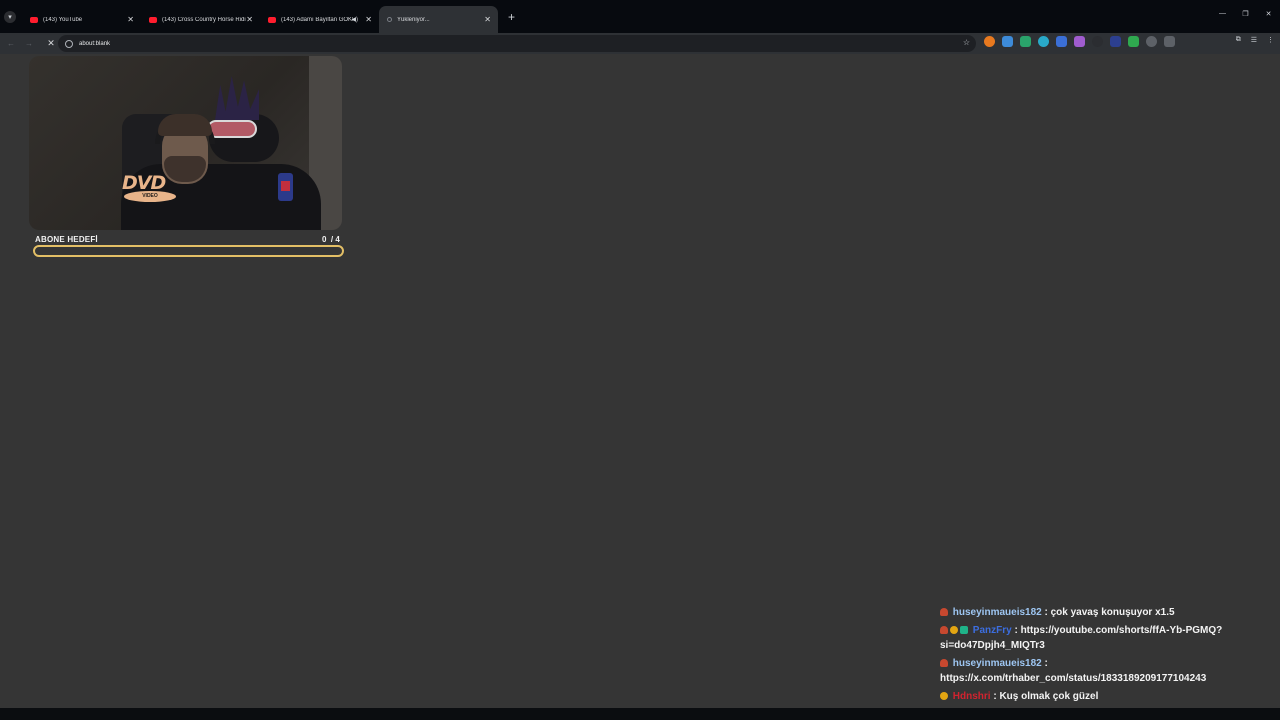 Image resolution: width=1280 pixels, height=720 pixels. I want to click on chat-message: Hdnshri : Kuş olmak çok güzel, so click(1090, 696).